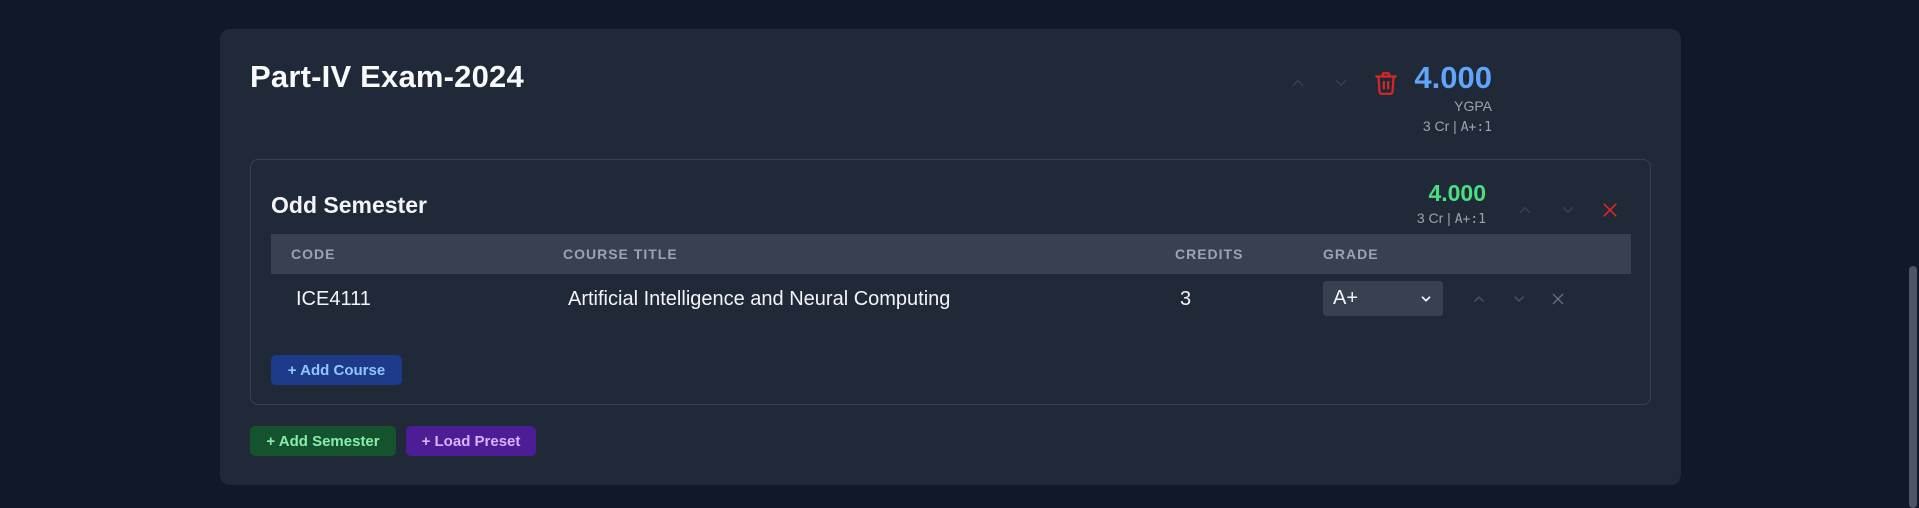 This screenshot has width=1919, height=508. Describe the element at coordinates (1473, 106) in the screenshot. I see `year-gpa-label: YGPA` at that location.